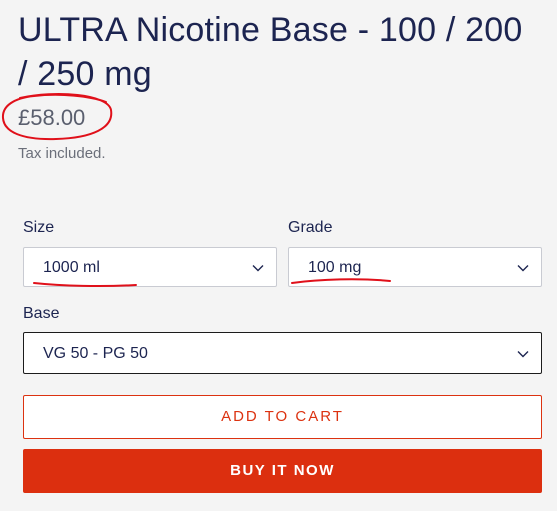 This screenshot has width=557, height=511. What do you see at coordinates (282, 417) in the screenshot?
I see `add-to-cart-button: ADD TO CART` at bounding box center [282, 417].